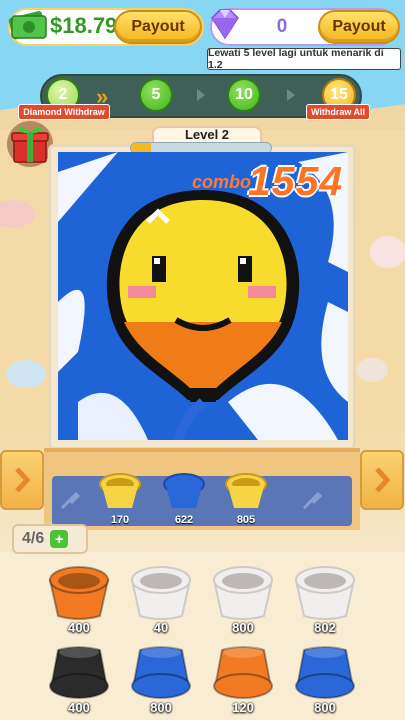 Image resolution: width=405 pixels, height=720 pixels. Describe the element at coordinates (244, 95) in the screenshot. I see `progress-node: 10` at that location.